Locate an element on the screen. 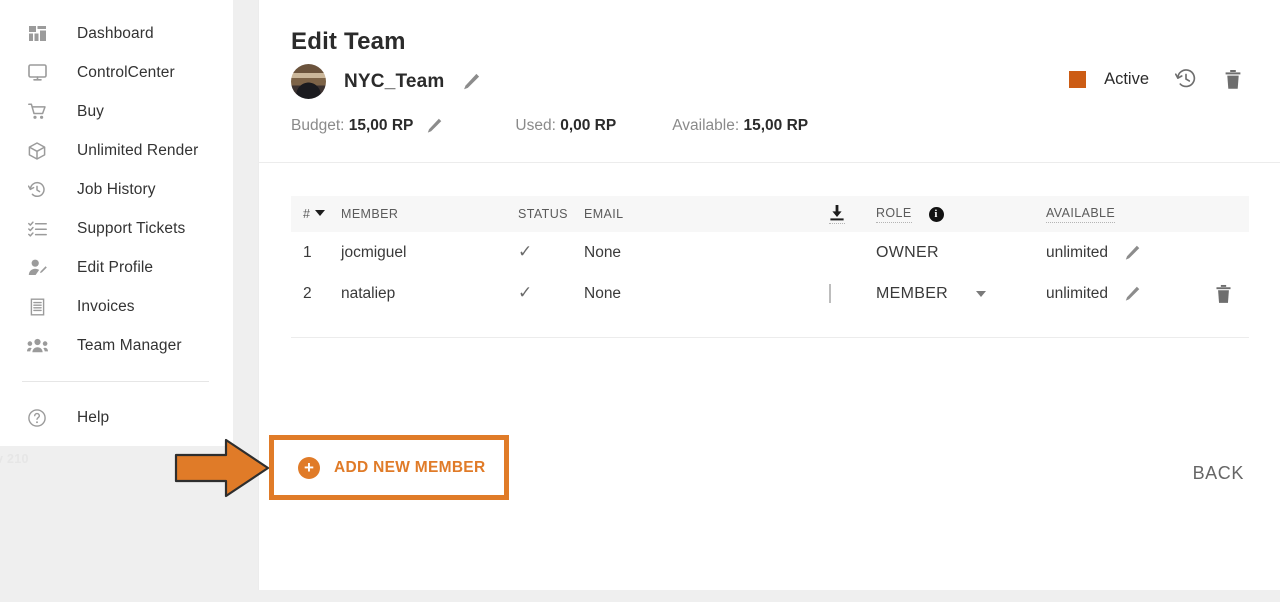 The width and height of the screenshot is (1280, 602). sidebar-item-job-history: Job History is located at coordinates (116, 189).